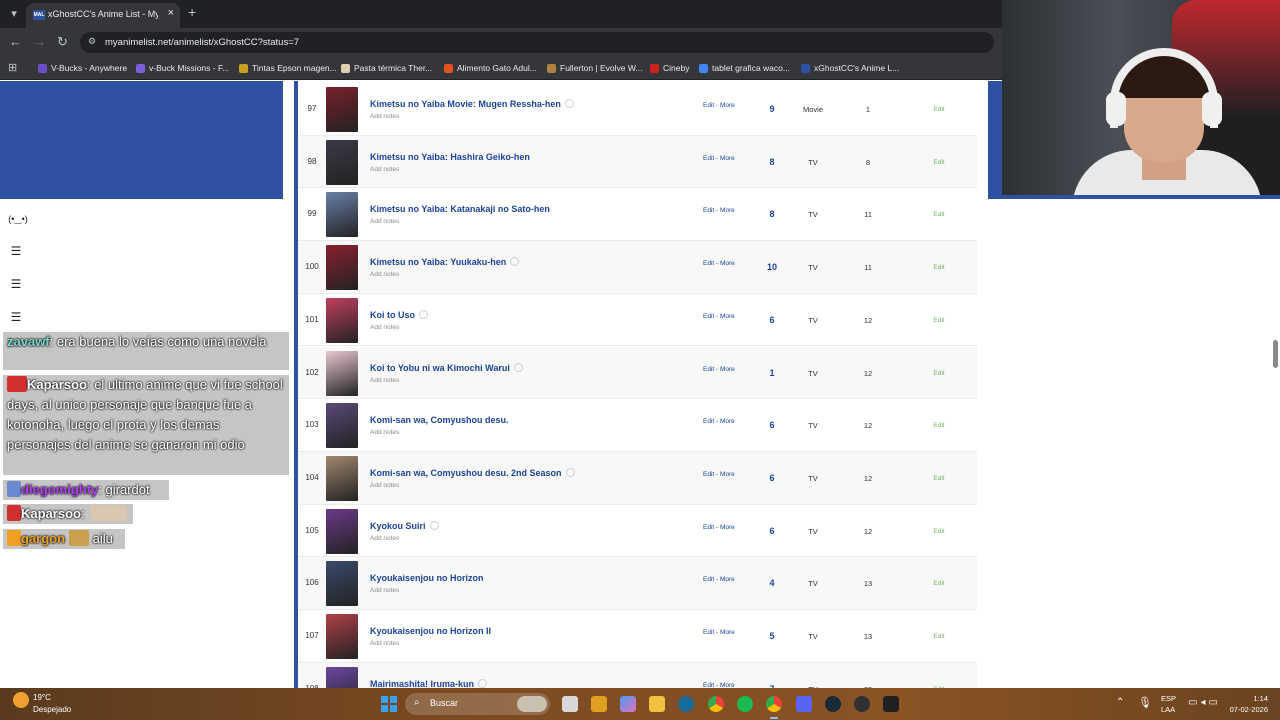  Describe the element at coordinates (772, 109) in the screenshot. I see `anime-score: 9` at that location.